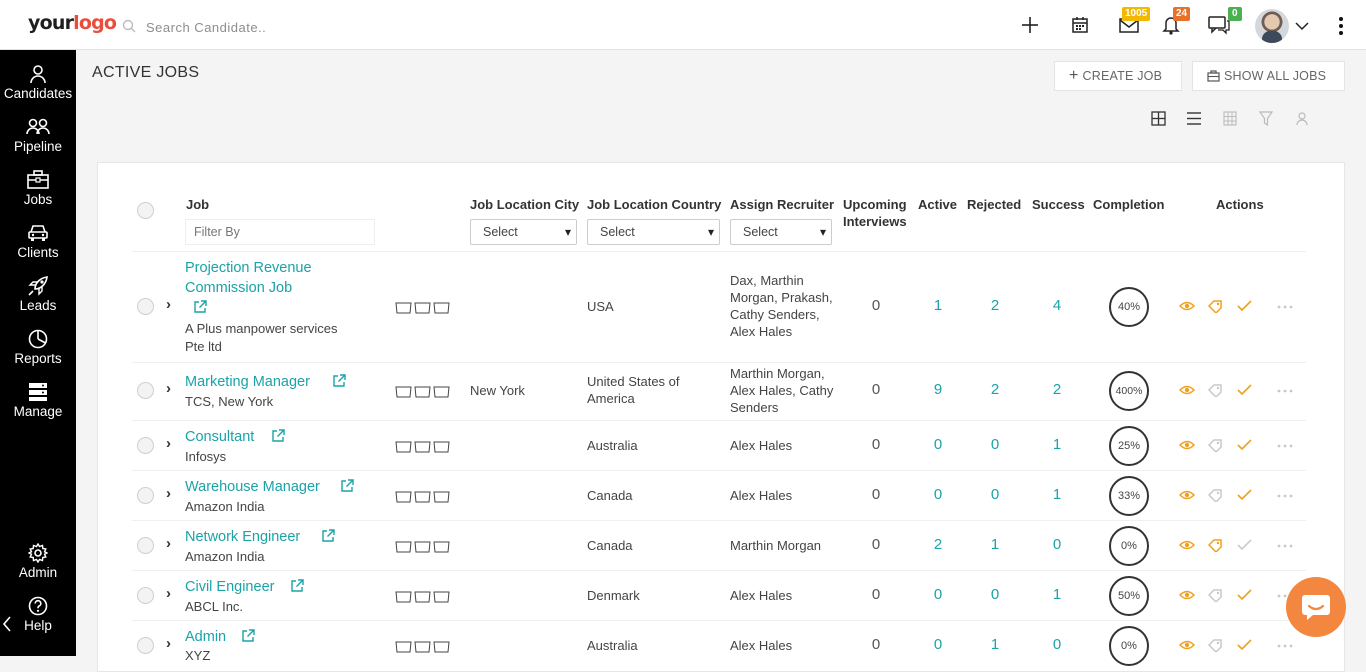 This screenshot has width=1366, height=672. What do you see at coordinates (38, 82) in the screenshot?
I see `sidebar-item-candidates: Candidates` at bounding box center [38, 82].